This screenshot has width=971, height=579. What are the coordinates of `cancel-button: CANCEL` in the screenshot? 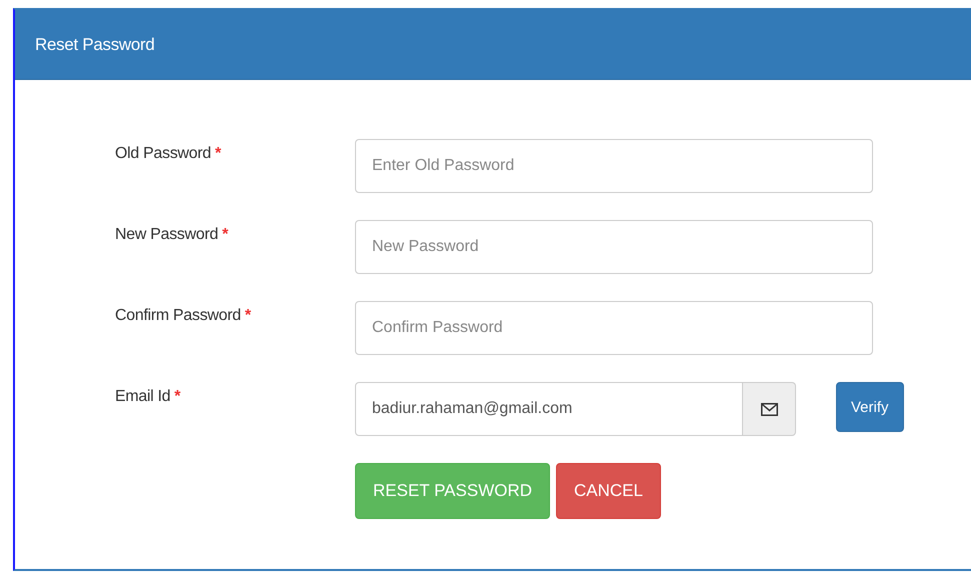 It's located at (608, 491).